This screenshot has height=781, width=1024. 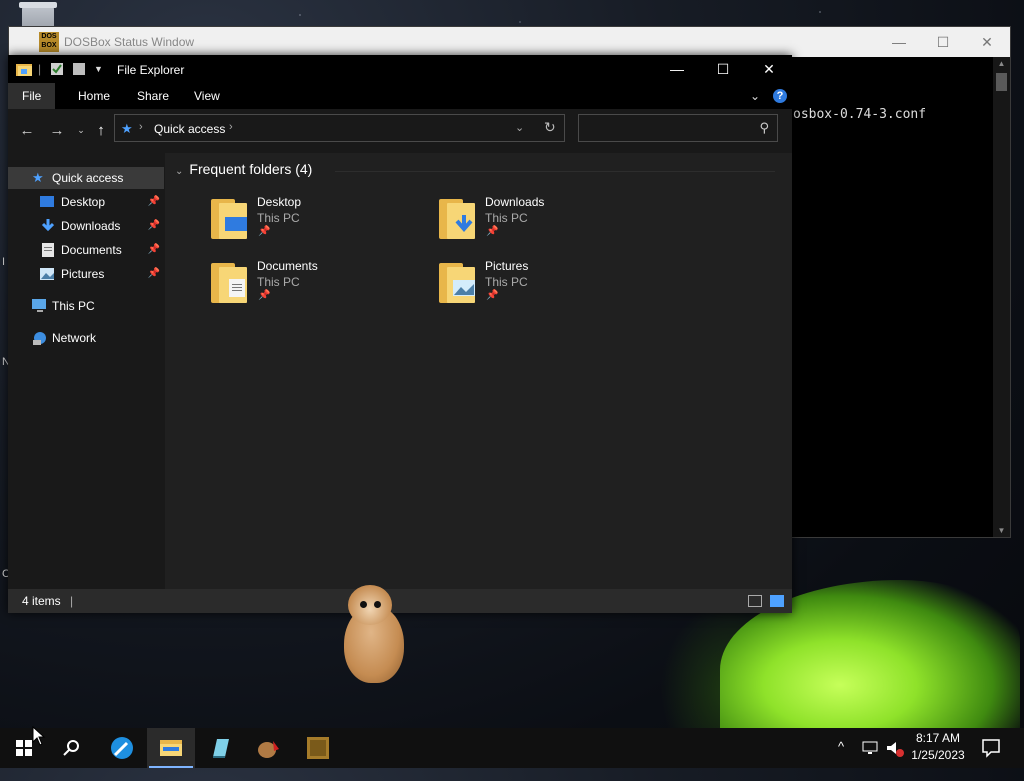 What do you see at coordinates (269, 748) in the screenshot?
I see `taskbar-hamster-app-button` at bounding box center [269, 748].